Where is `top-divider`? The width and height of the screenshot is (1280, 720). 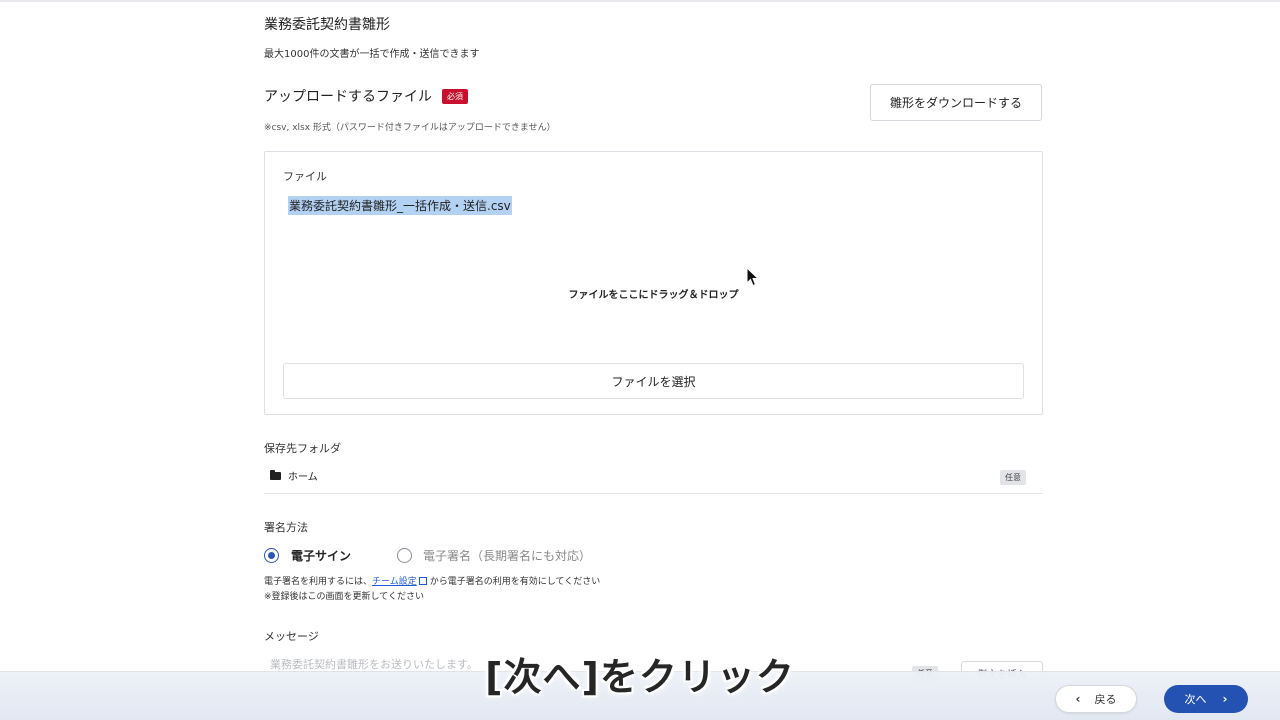 top-divider is located at coordinates (640, 1).